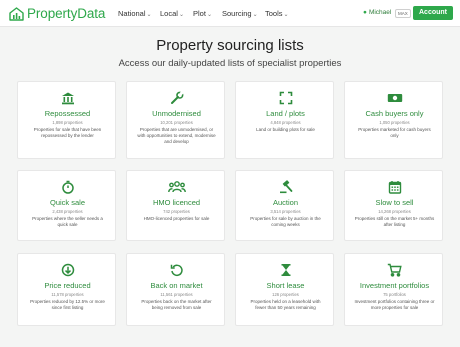 Image resolution: width=460 pixels, height=347 pixels. What do you see at coordinates (176, 211) in the screenshot?
I see `card-count: 742 properties` at bounding box center [176, 211].